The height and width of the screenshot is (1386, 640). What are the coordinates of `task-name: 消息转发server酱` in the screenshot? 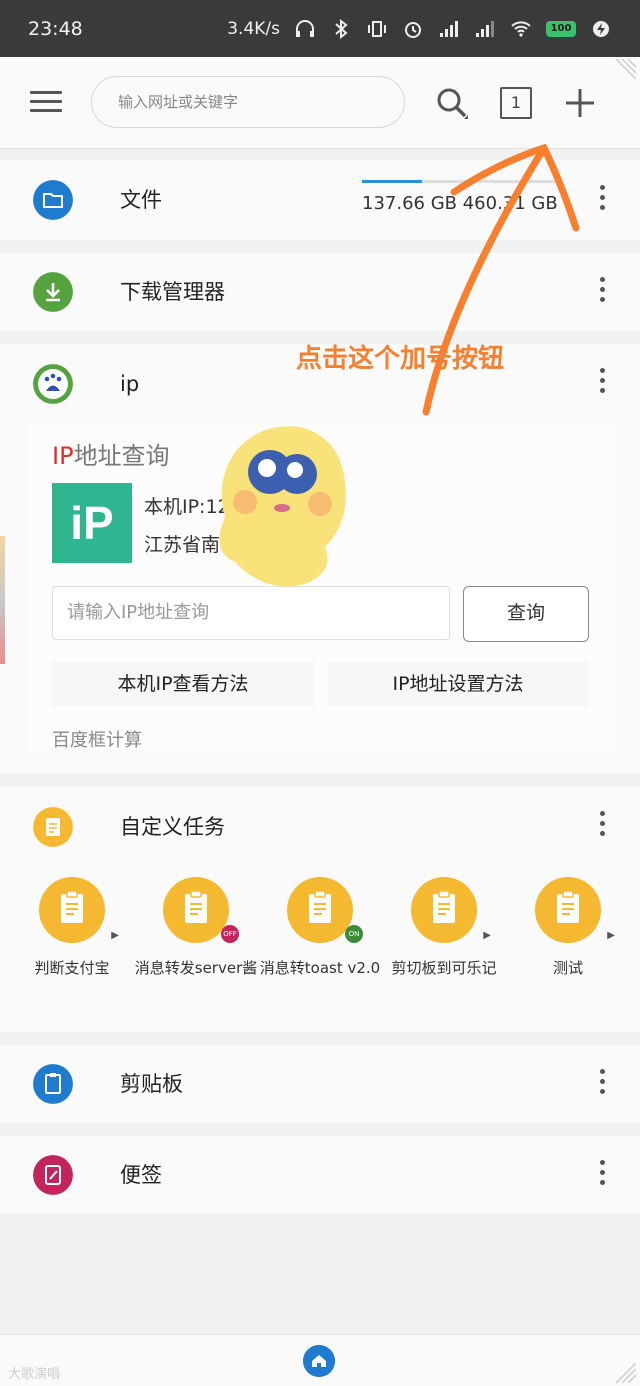 It's located at (196, 968).